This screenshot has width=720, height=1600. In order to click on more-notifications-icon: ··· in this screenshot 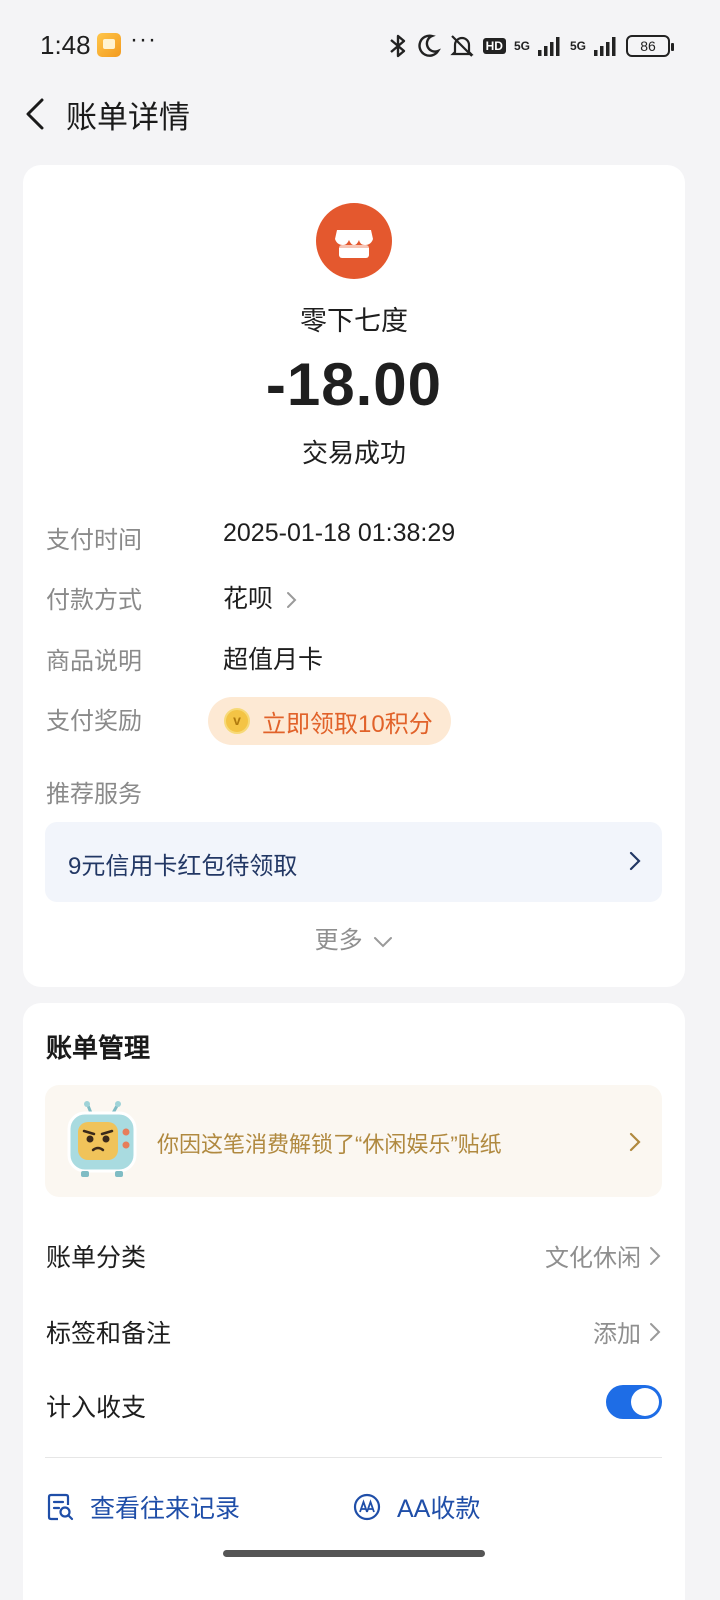, I will do `click(143, 39)`.